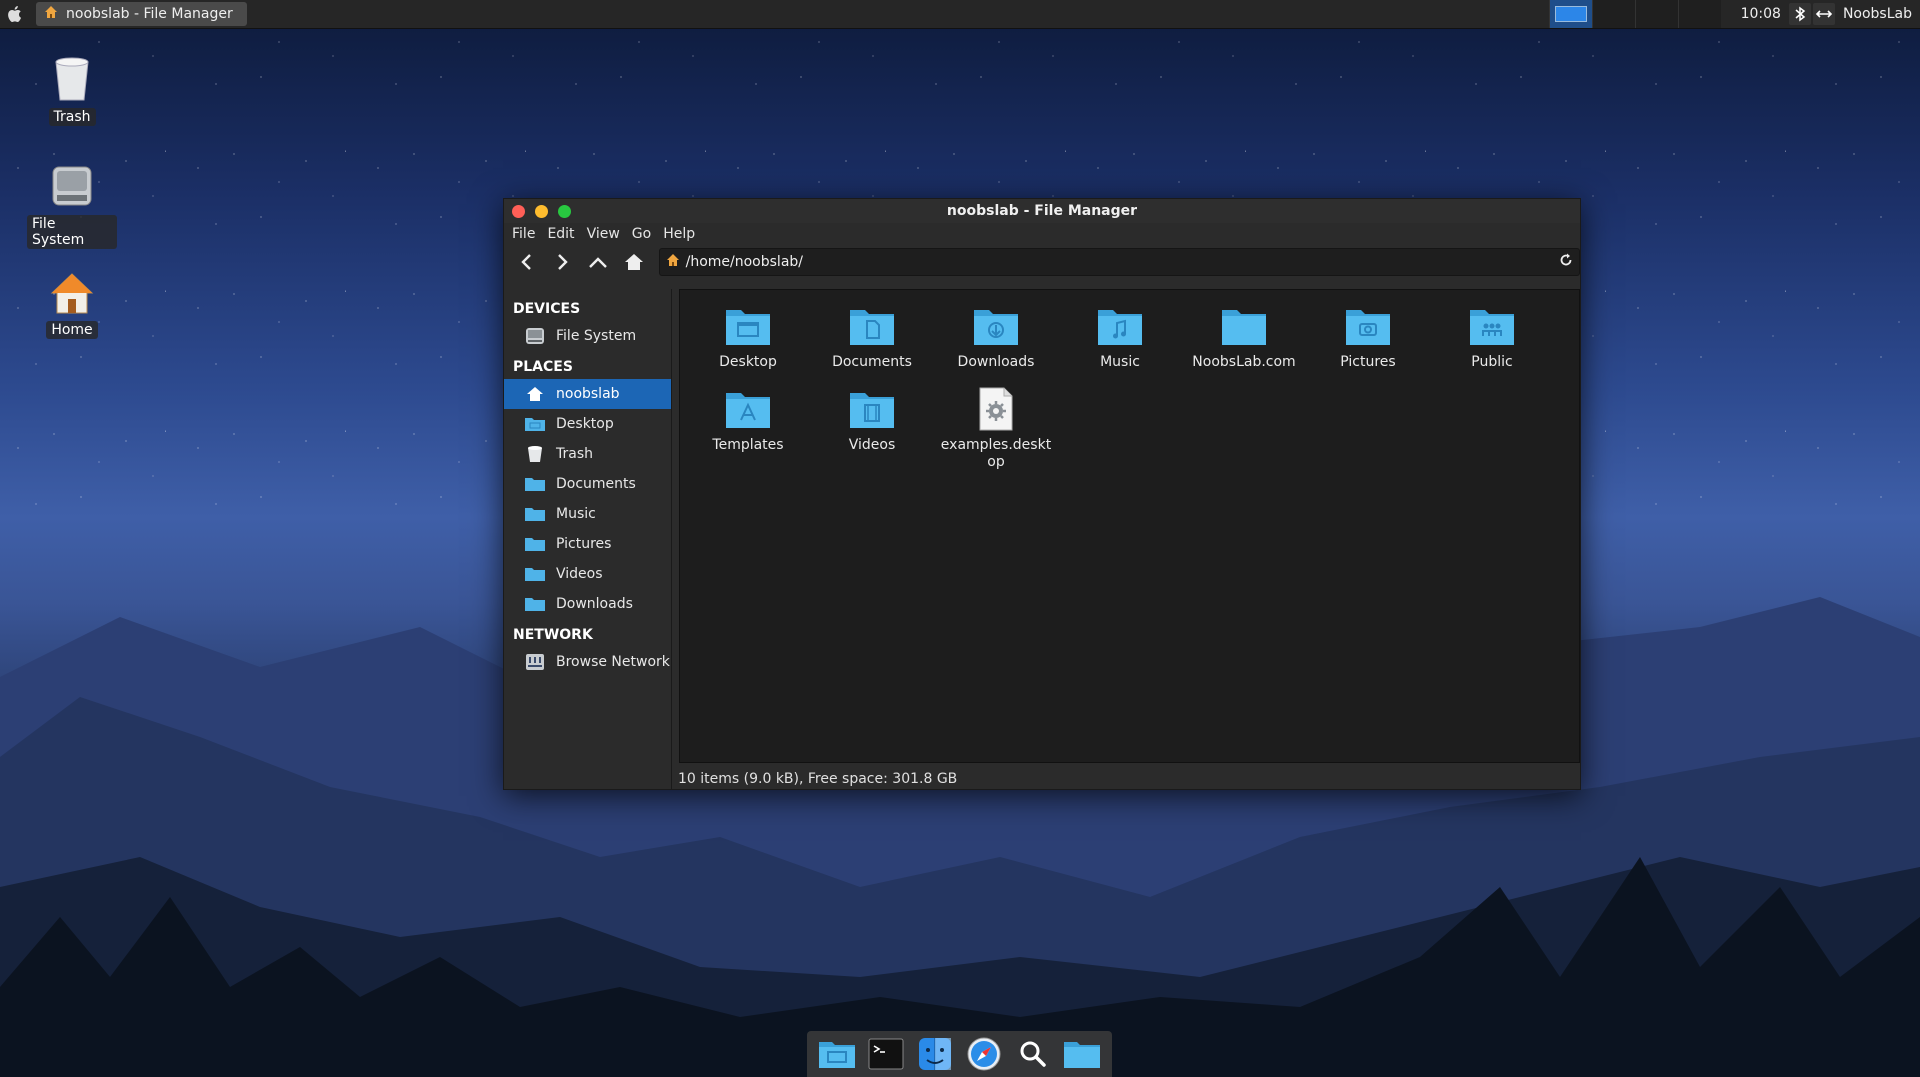 The width and height of the screenshot is (1920, 1077). I want to click on desktop-icon-trash: Trash, so click(72, 91).